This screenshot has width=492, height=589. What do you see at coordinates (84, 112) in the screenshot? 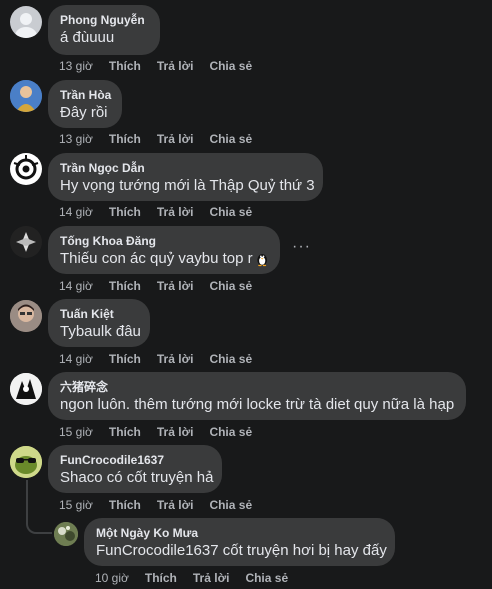
I see `comment-text: Đây rồi` at bounding box center [84, 112].